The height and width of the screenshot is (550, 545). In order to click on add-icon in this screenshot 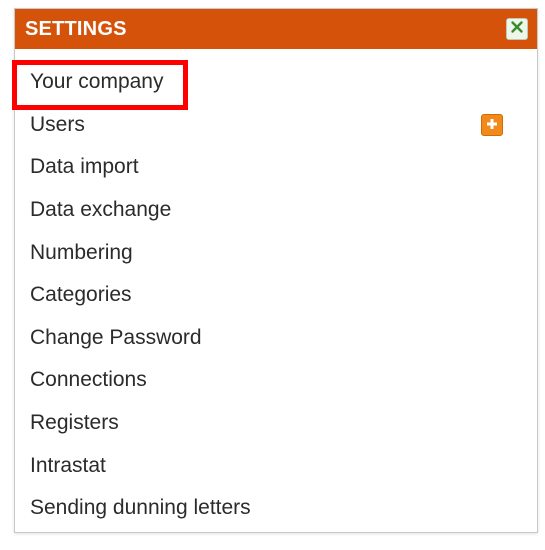, I will do `click(492, 125)`.